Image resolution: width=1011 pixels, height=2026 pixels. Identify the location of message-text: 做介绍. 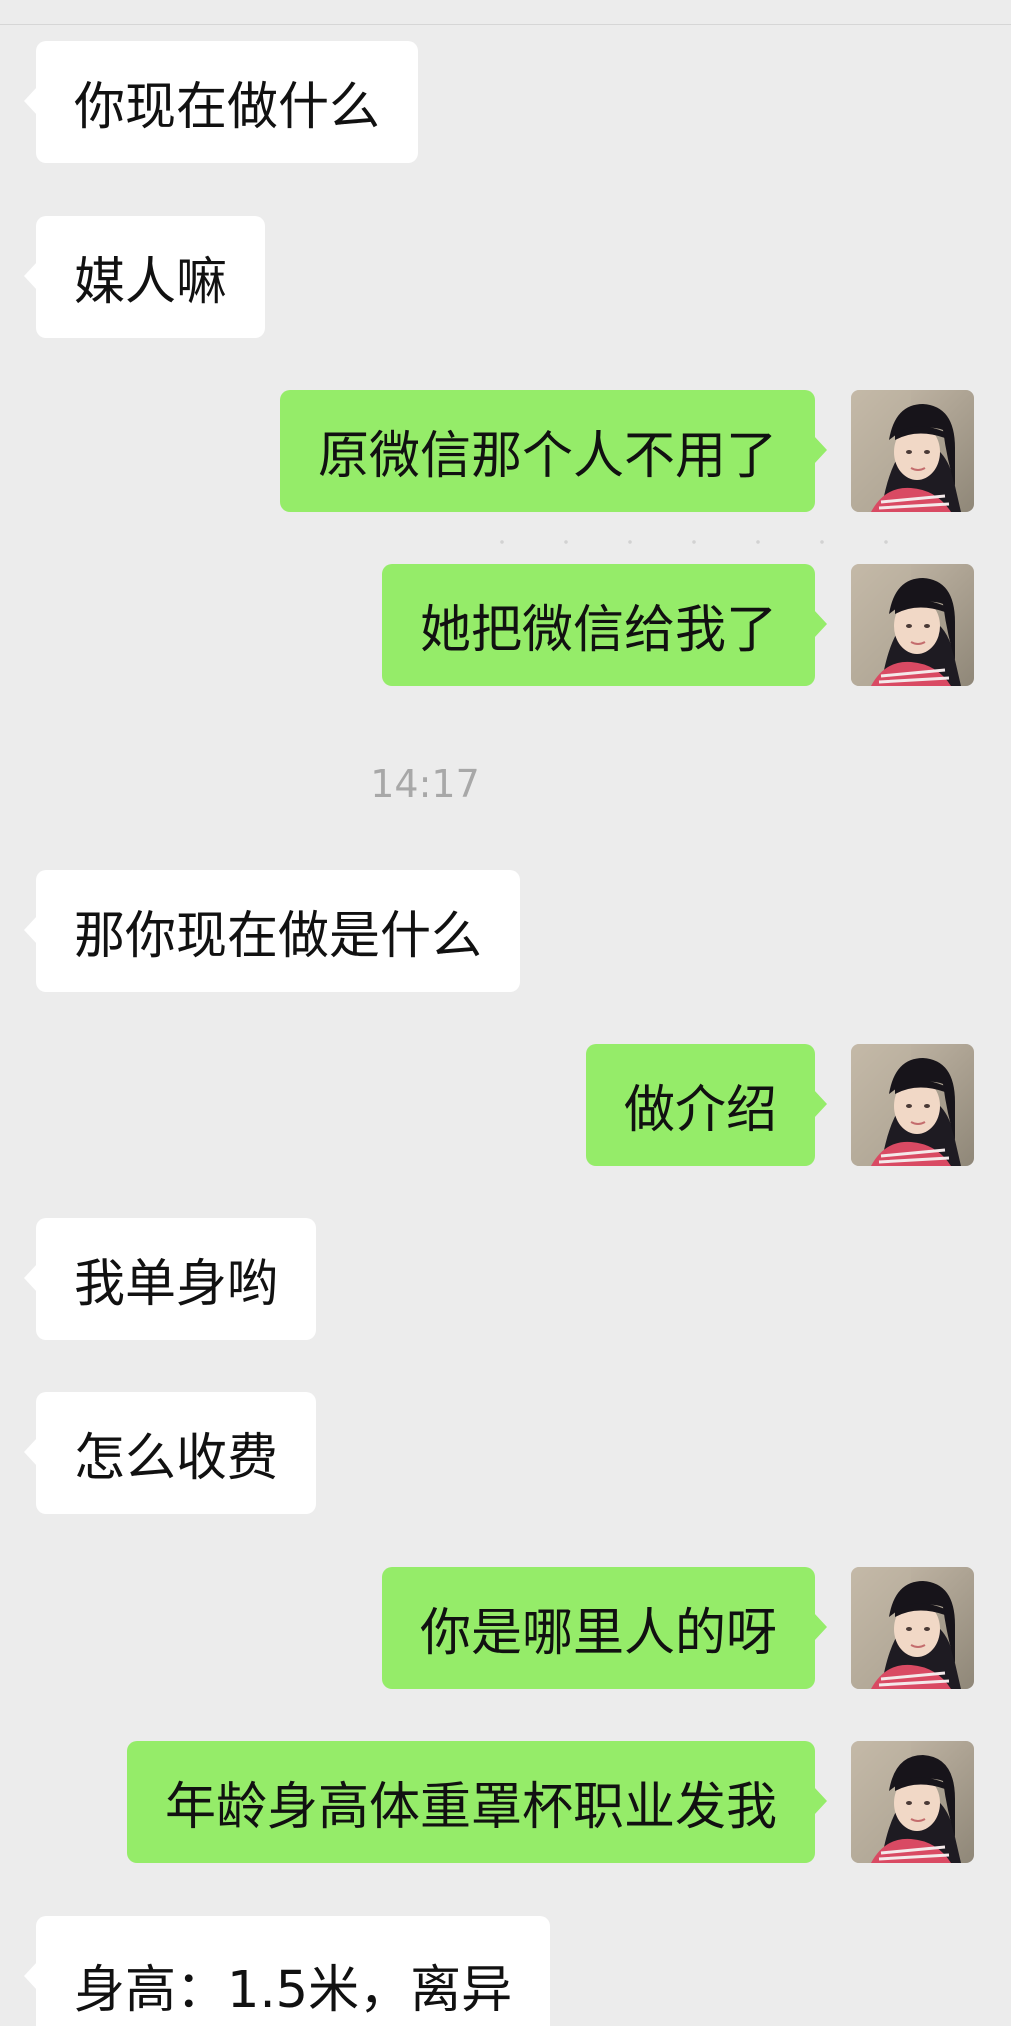
(700, 1110).